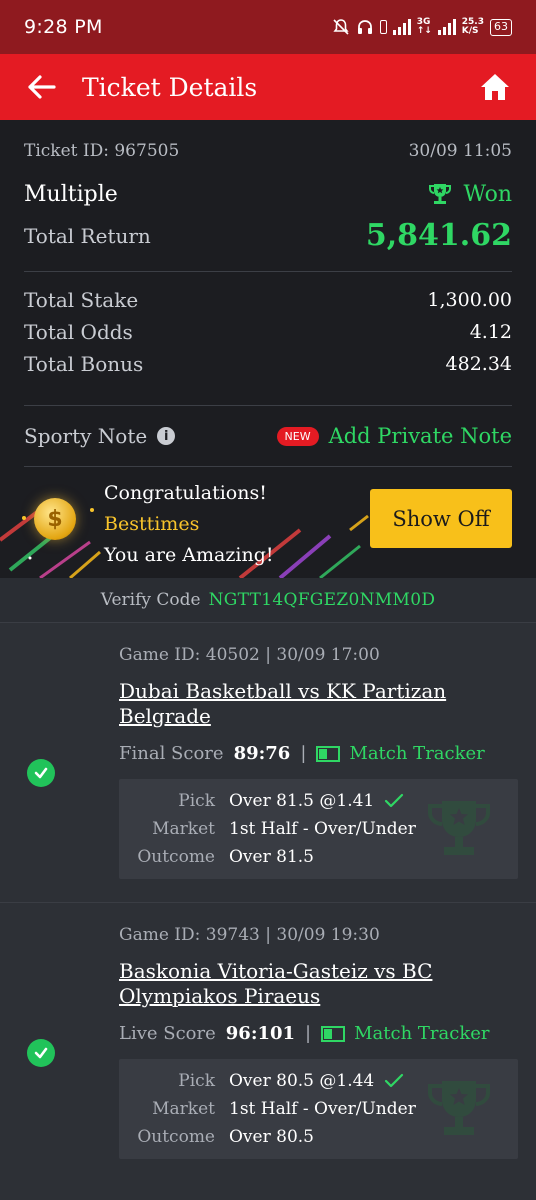 The width and height of the screenshot is (536, 1200). Describe the element at coordinates (271, 1137) in the screenshot. I see `outcome-value: Over 80.5` at that location.